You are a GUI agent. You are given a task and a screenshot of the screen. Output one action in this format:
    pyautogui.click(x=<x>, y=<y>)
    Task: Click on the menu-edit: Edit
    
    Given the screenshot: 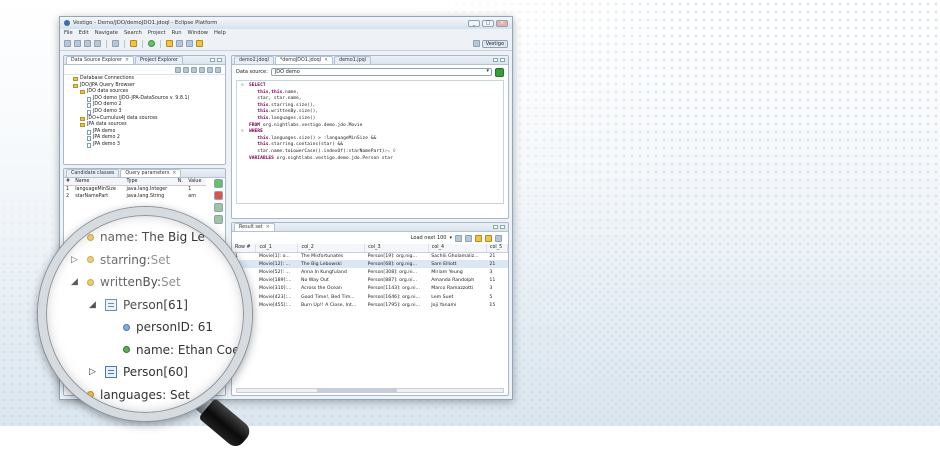 What is the action you would take?
    pyautogui.click(x=84, y=33)
    